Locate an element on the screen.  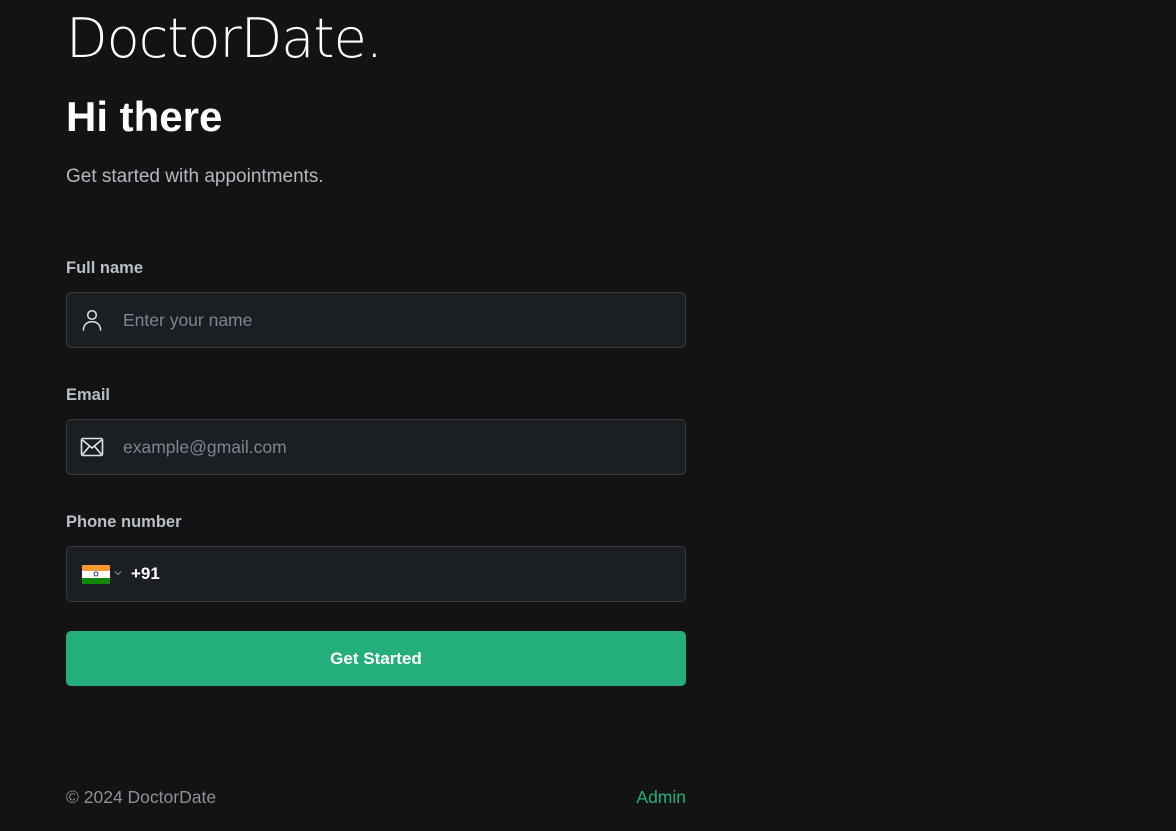
full-name-label: Full name is located at coordinates (105, 268).